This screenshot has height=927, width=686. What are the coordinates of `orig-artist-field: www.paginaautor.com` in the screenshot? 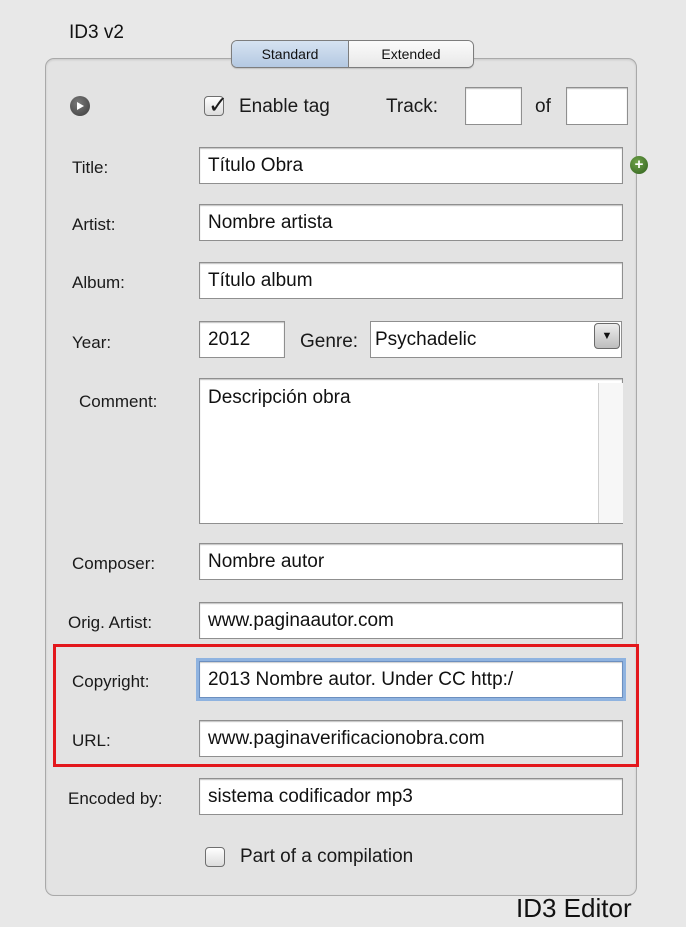 It's located at (411, 620).